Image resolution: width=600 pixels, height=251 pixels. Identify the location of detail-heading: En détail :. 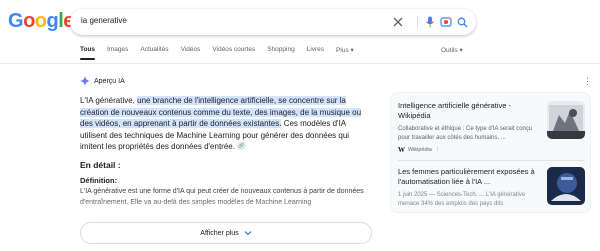
(100, 165).